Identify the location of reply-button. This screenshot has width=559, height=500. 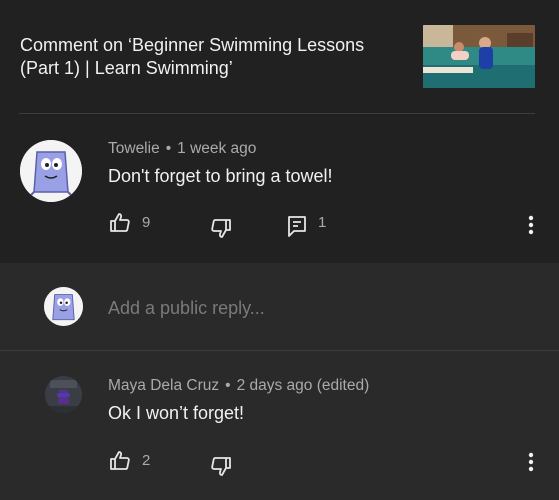
(297, 226).